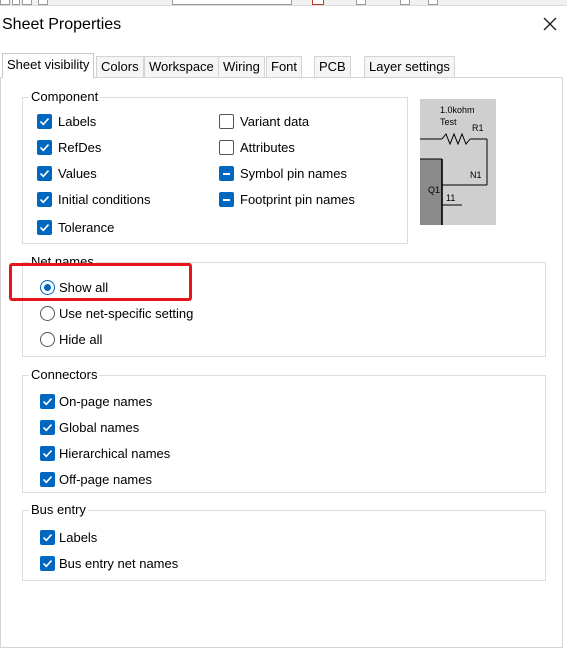 The width and height of the screenshot is (567, 648). Describe the element at coordinates (454, 165) in the screenshot. I see `schematic-preview-drawing: 1.0kohm Test R1 N1 Q1 11` at that location.